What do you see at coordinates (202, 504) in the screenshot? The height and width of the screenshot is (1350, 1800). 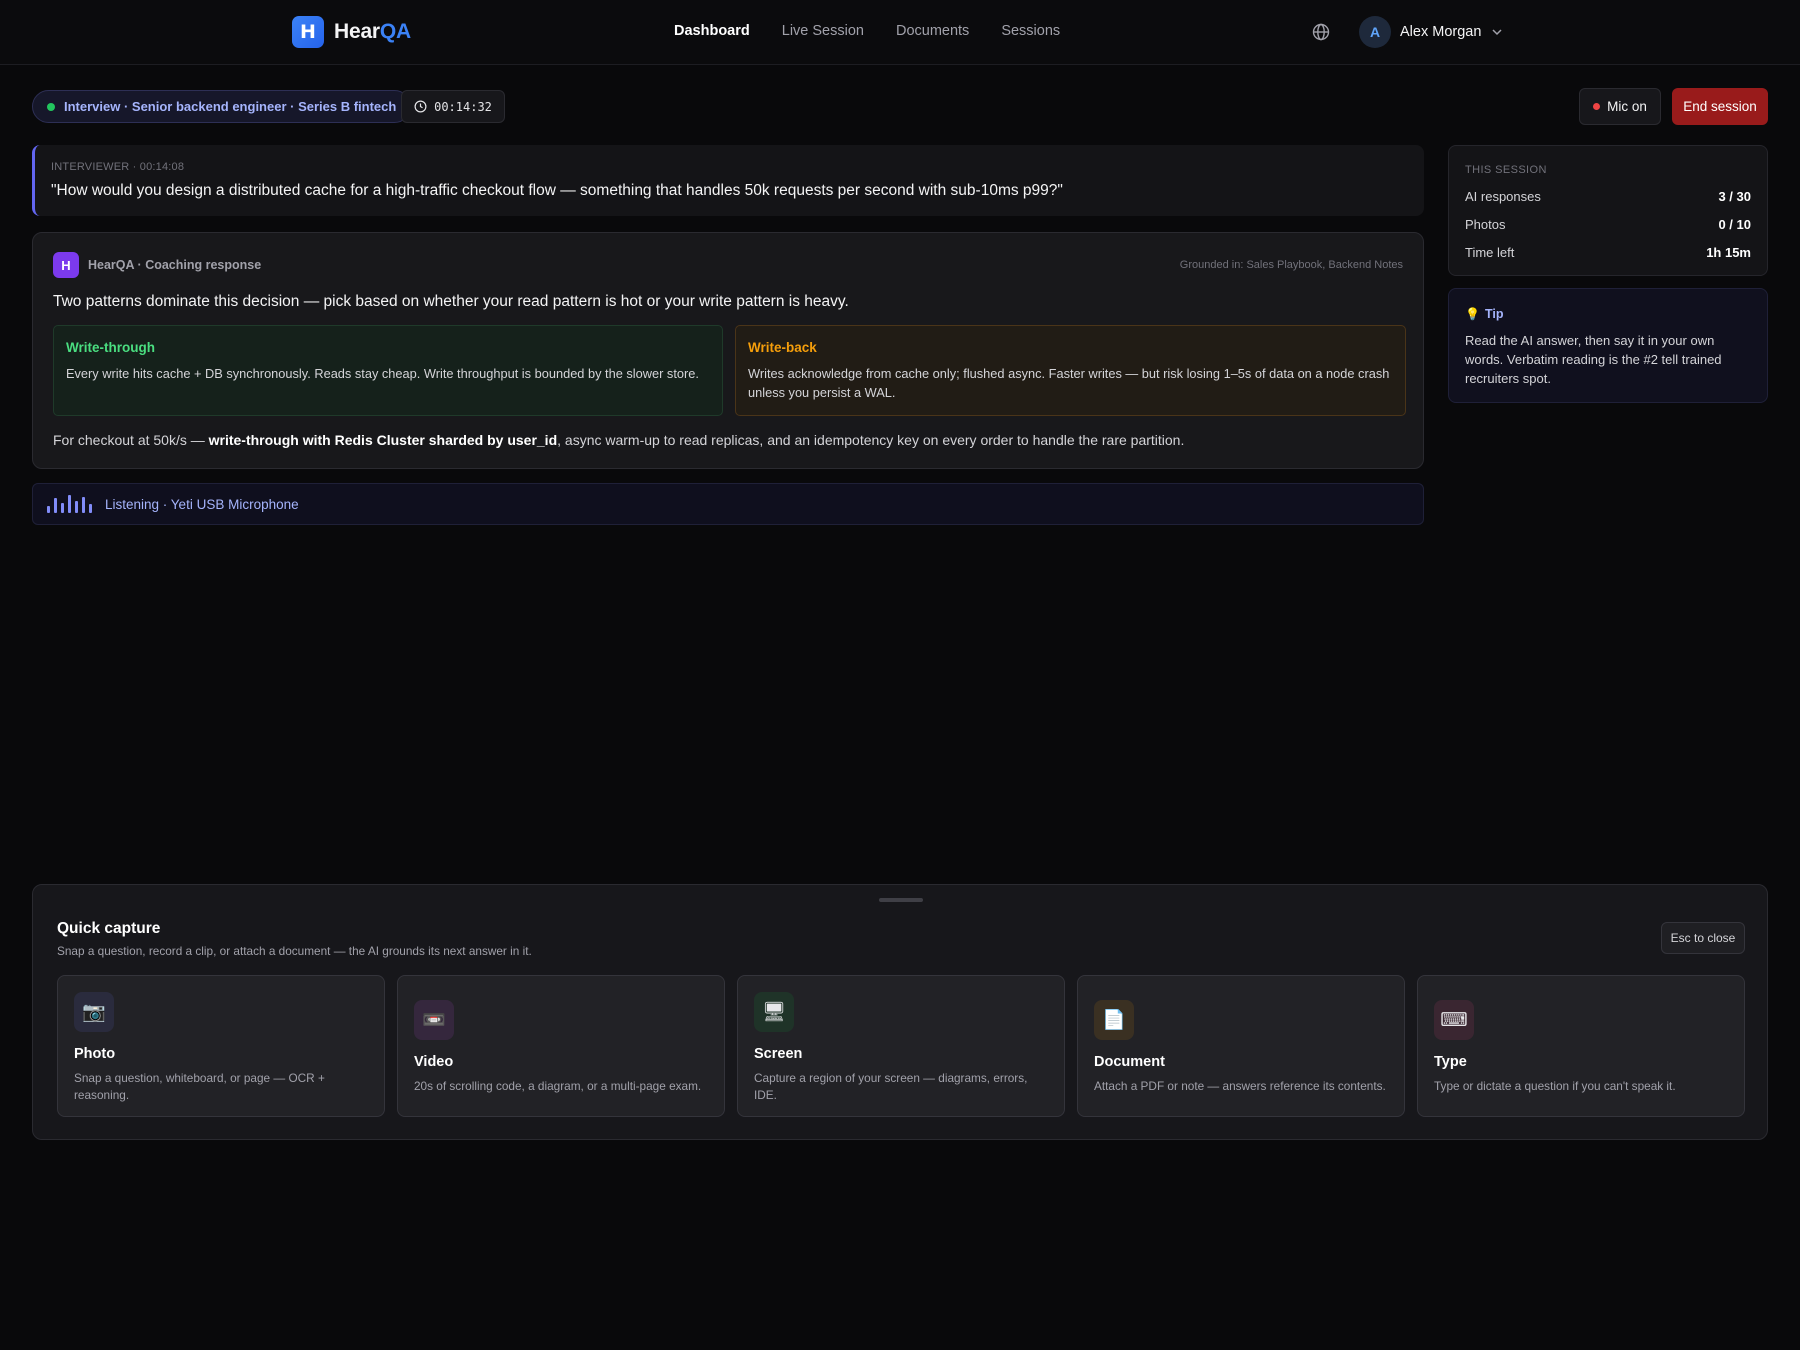 I see `listening-text: Listening · Yeti USB Microphone` at bounding box center [202, 504].